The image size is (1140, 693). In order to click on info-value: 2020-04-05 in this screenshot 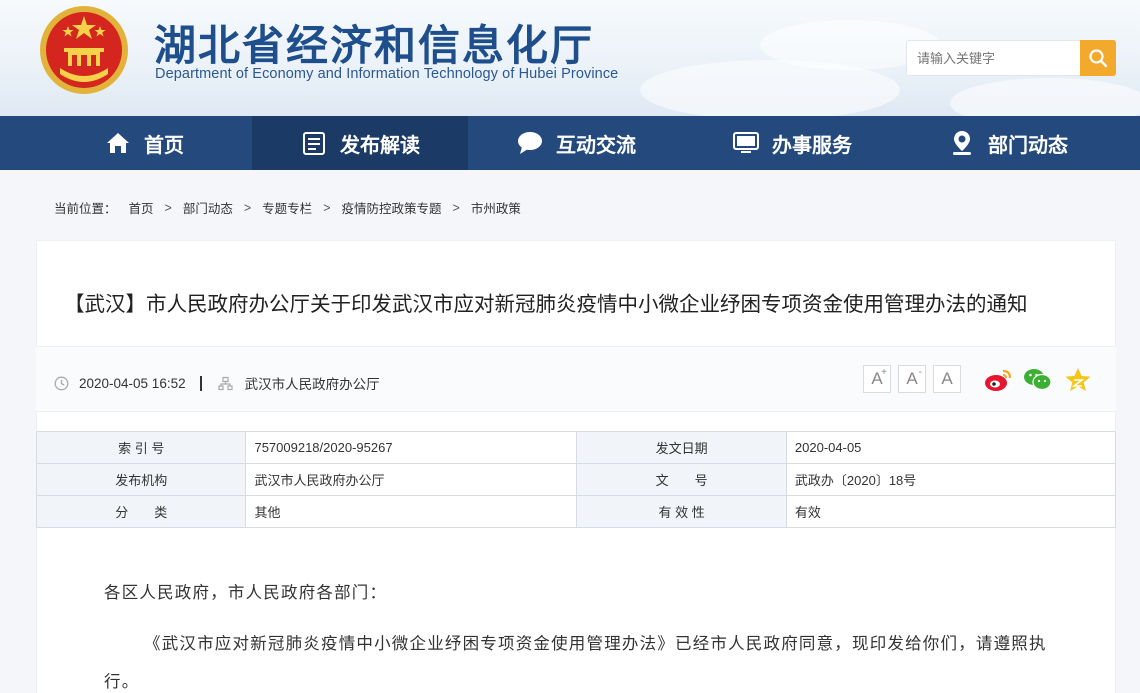, I will do `click(951, 447)`.